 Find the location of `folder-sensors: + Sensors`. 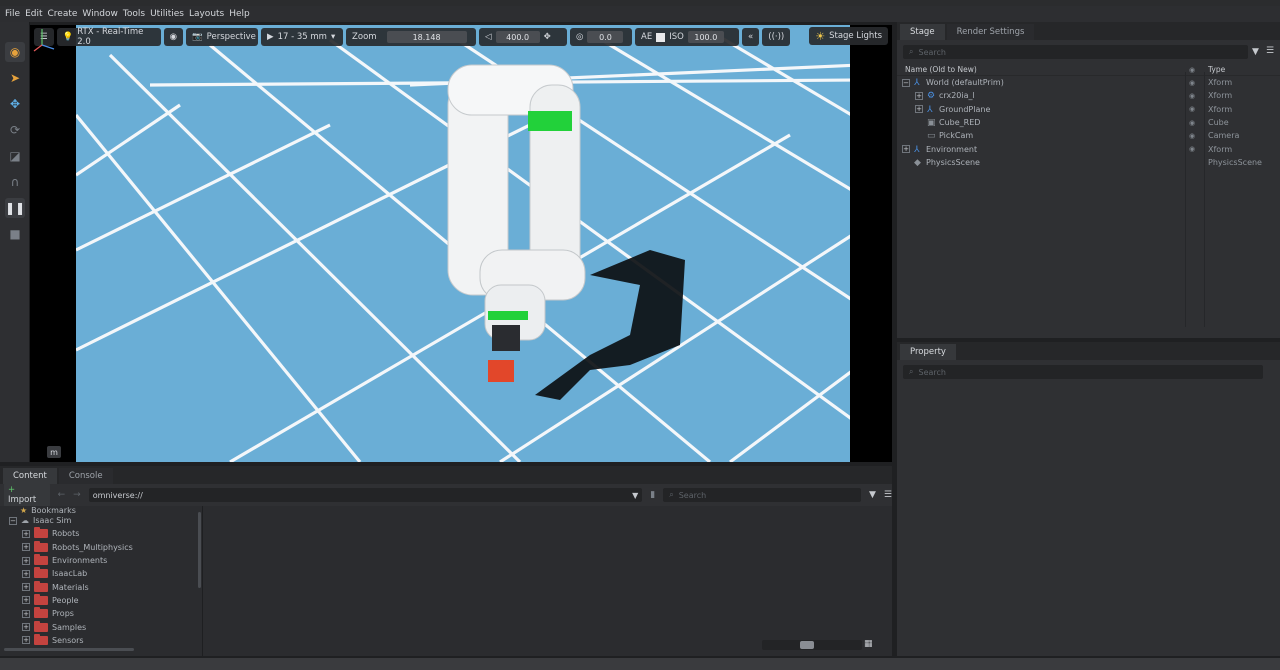

folder-sensors: + Sensors is located at coordinates (101, 640).